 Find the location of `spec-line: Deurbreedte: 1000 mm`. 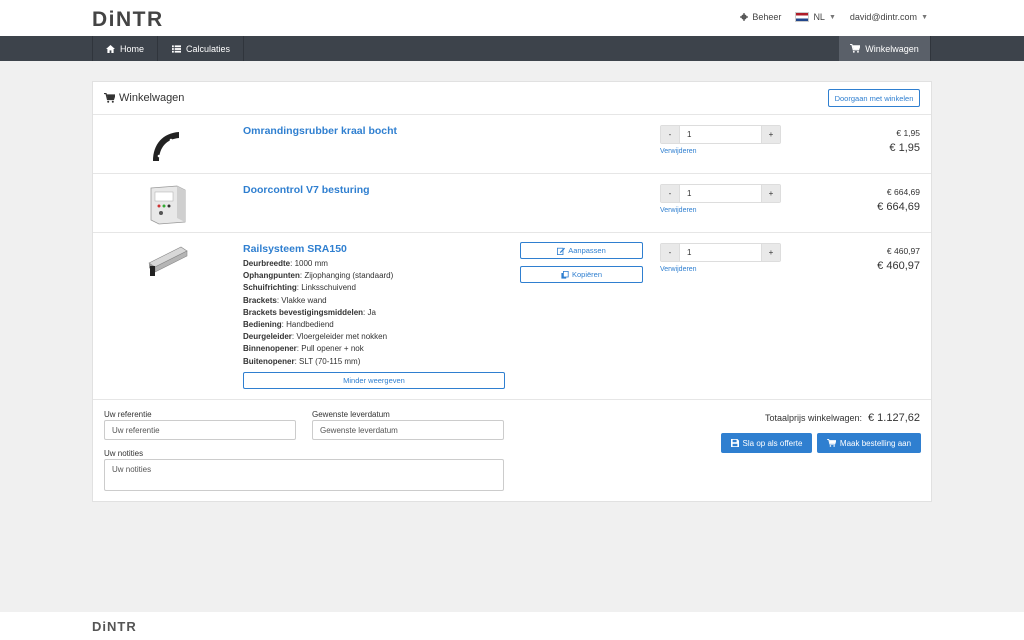

spec-line: Deurbreedte: 1000 mm is located at coordinates (285, 263).